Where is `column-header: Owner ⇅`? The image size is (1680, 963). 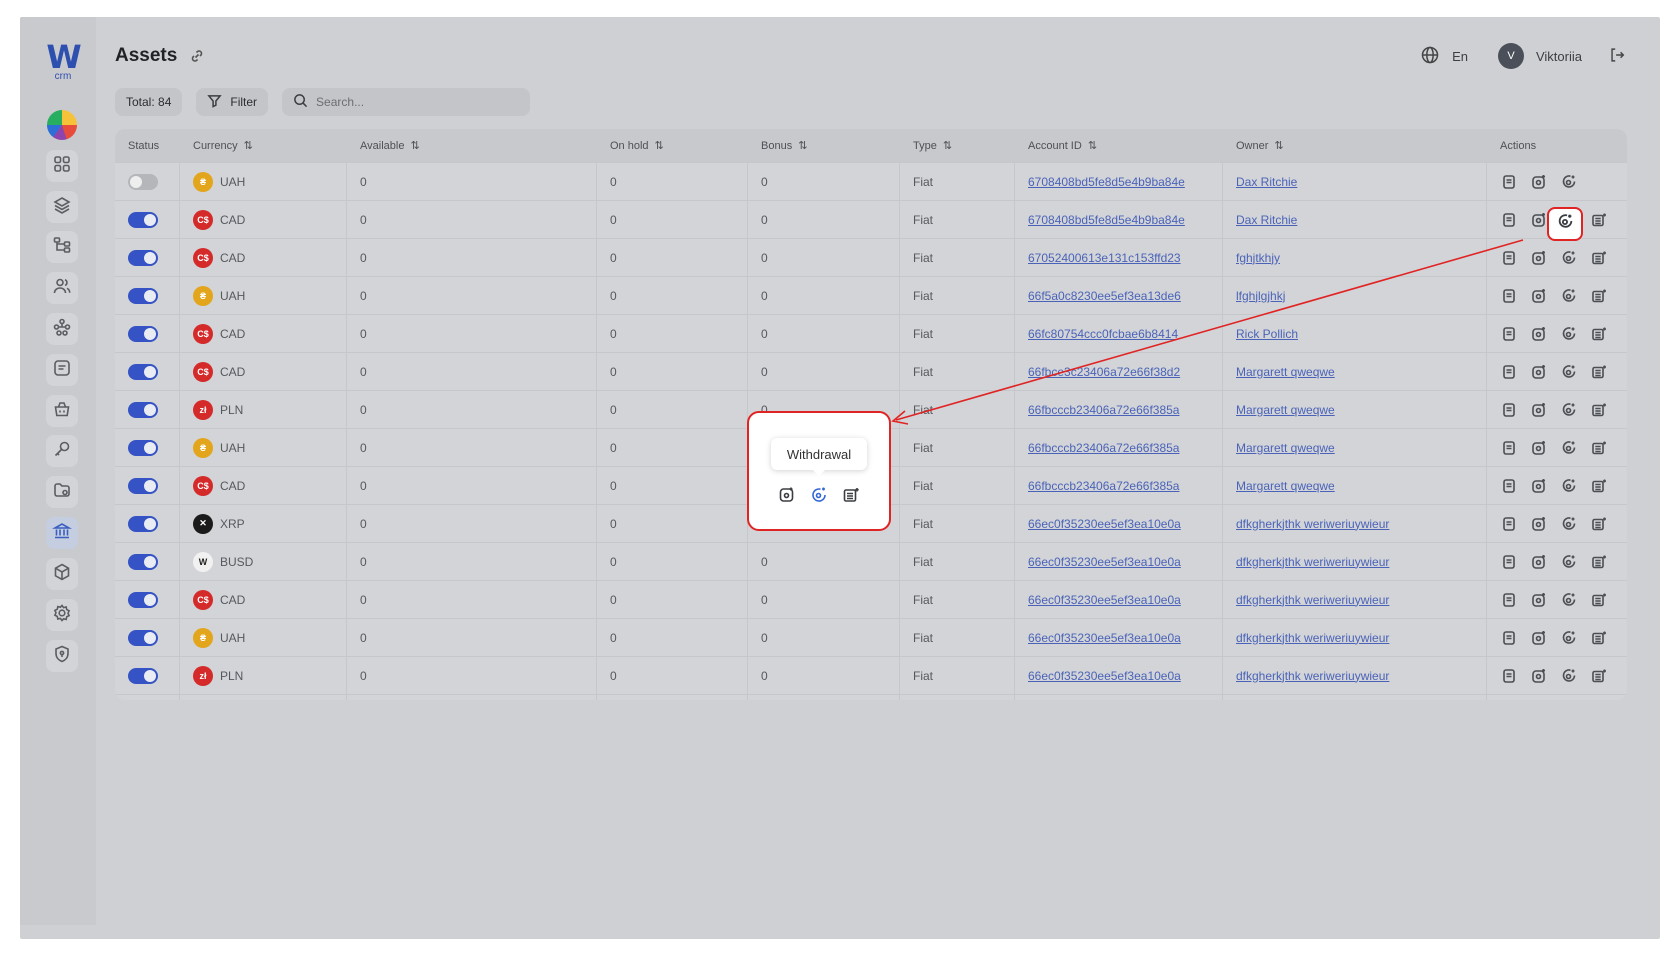
column-header: Owner ⇅ is located at coordinates (1355, 145).